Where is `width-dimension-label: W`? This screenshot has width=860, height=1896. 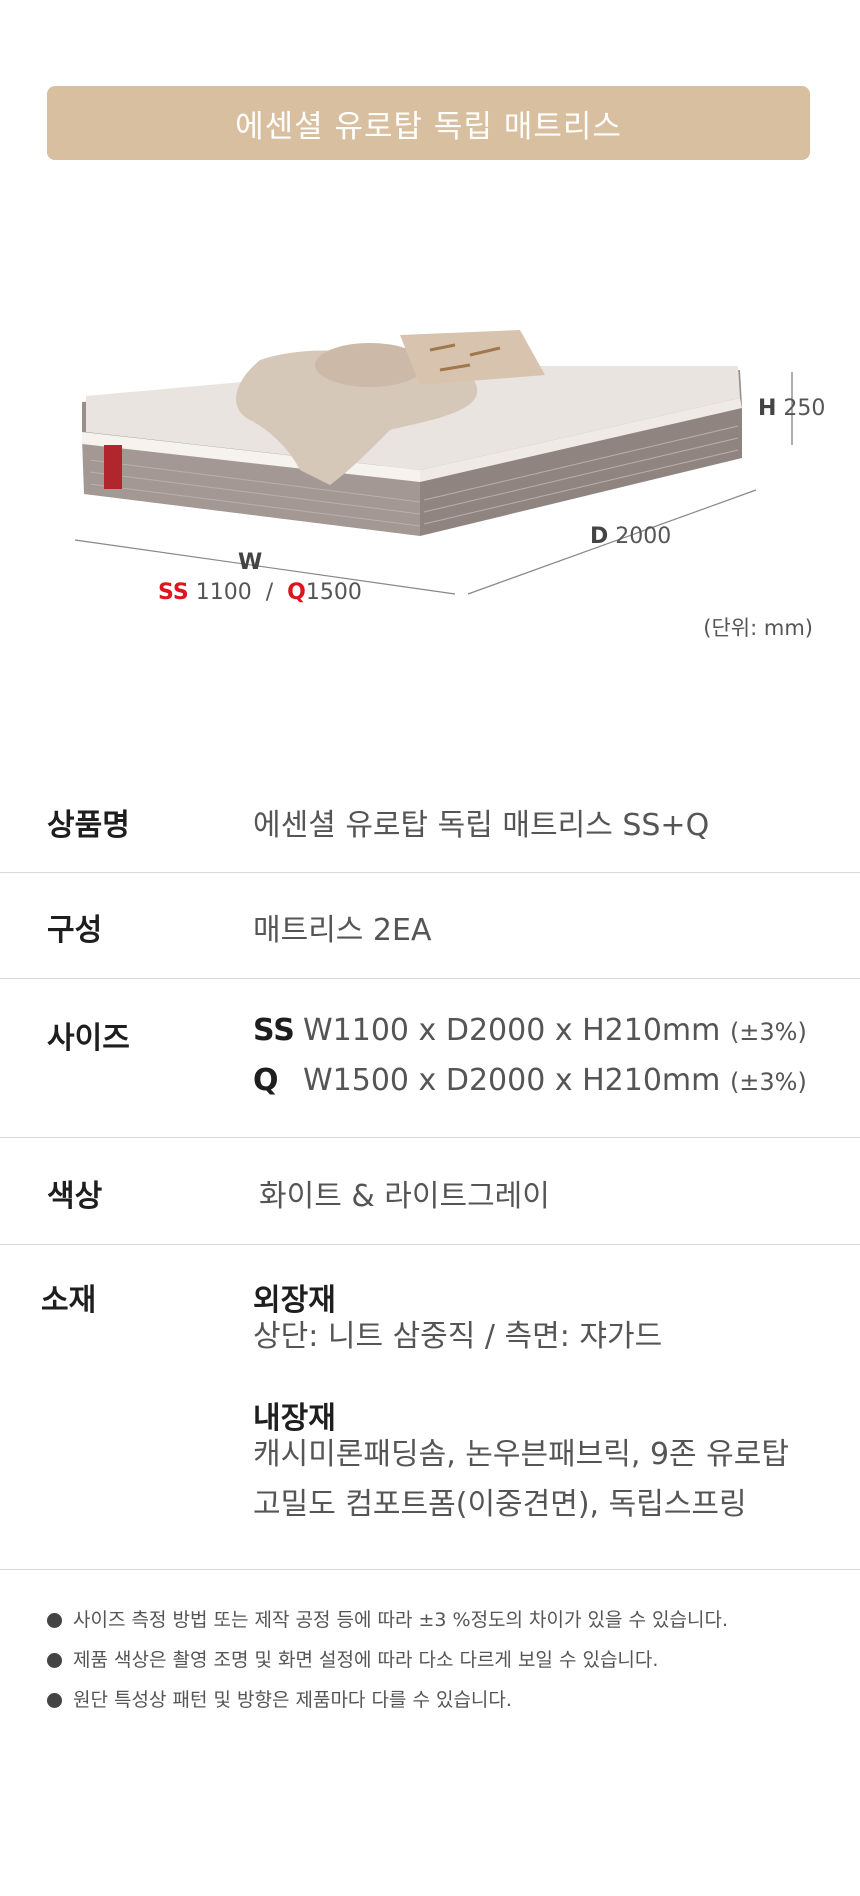
width-dimension-label: W is located at coordinates (250, 562).